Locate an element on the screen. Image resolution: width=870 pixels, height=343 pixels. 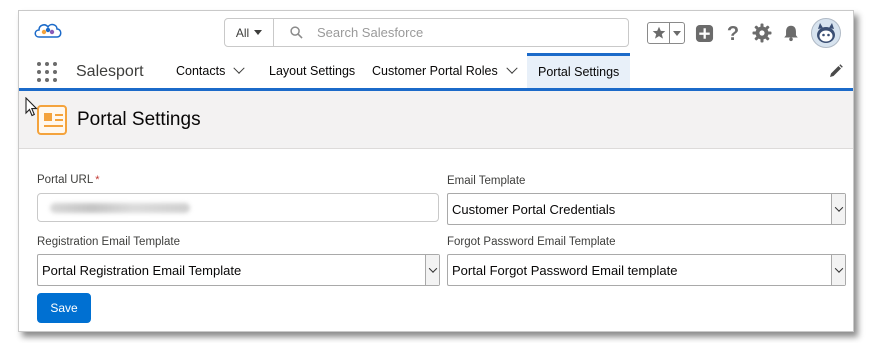
portal-settings-record-icon is located at coordinates (52, 120).